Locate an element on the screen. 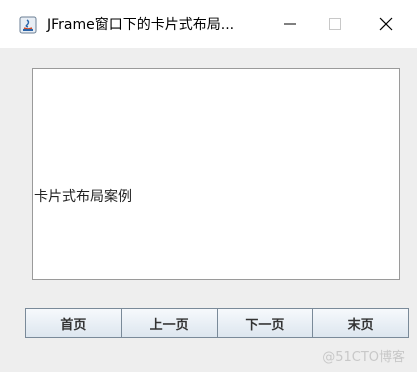 Image resolution: width=417 pixels, height=372 pixels. last-page-button: 末页 is located at coordinates (360, 323).